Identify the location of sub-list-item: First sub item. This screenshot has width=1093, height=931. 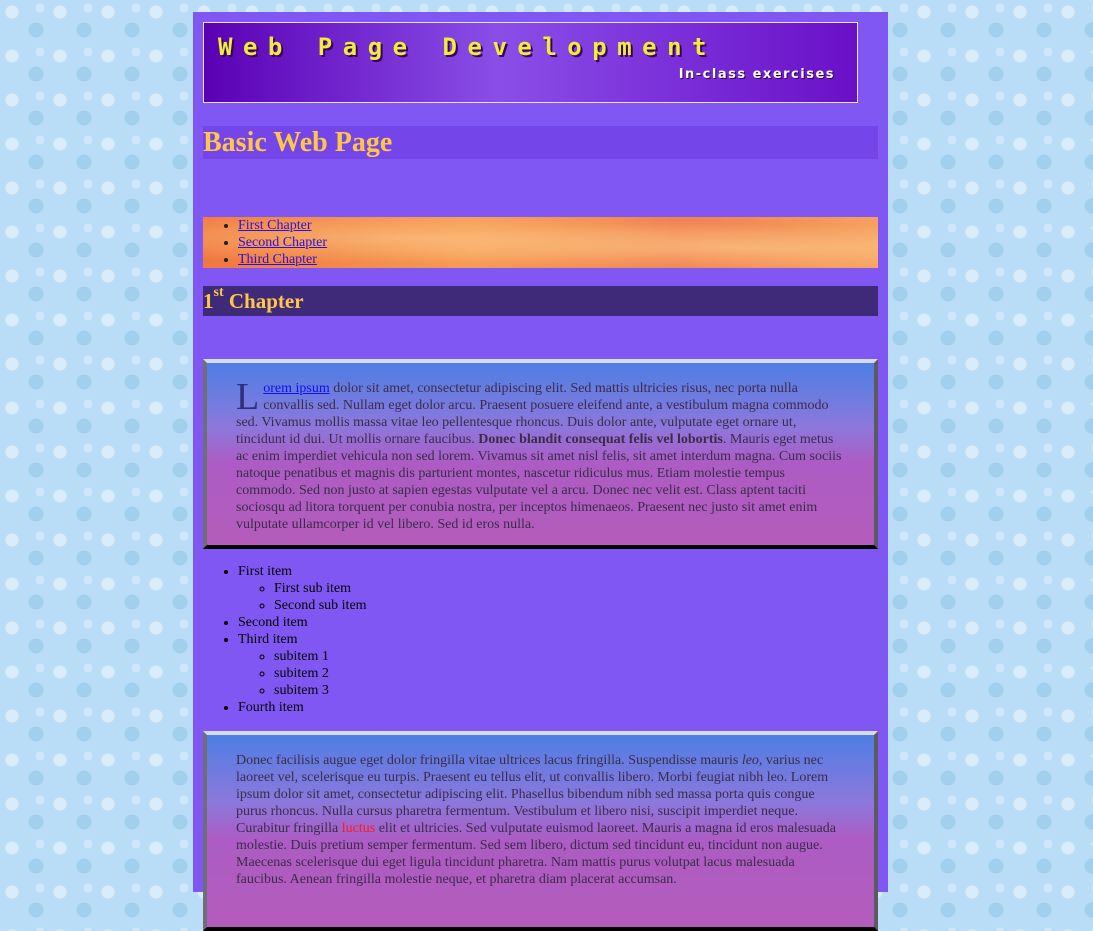
(320, 588).